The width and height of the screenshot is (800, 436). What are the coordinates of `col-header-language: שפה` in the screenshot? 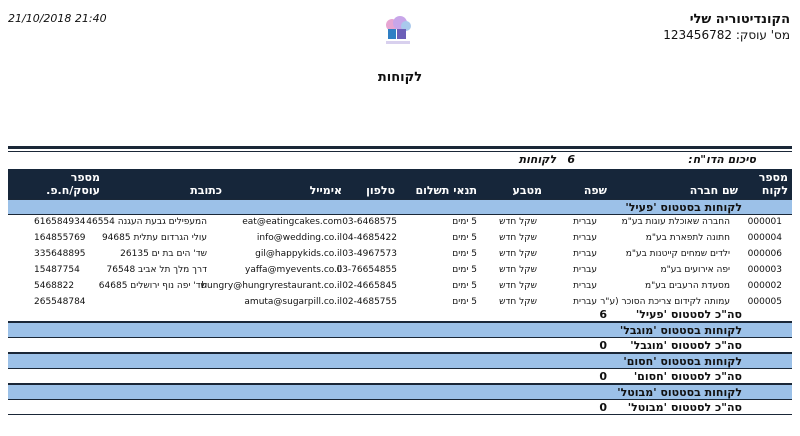 It's located at (595, 190).